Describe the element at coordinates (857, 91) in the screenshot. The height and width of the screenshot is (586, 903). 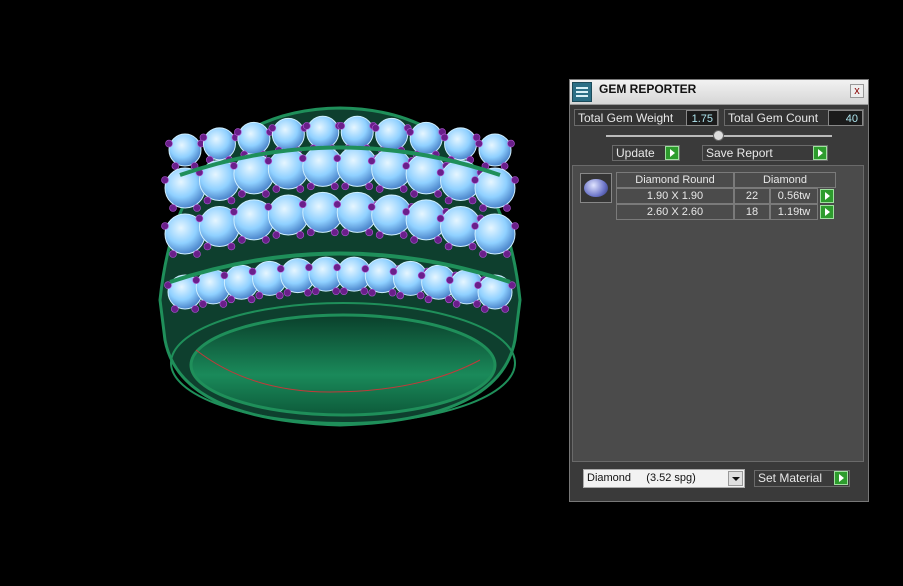
I see `close-icon: x` at that location.